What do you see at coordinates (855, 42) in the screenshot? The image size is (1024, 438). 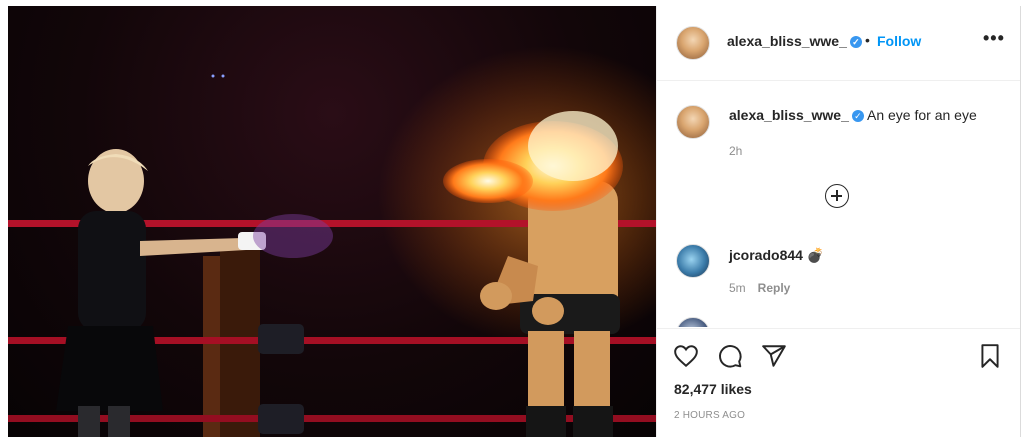 I see `verified-badge-icon: ✓` at bounding box center [855, 42].